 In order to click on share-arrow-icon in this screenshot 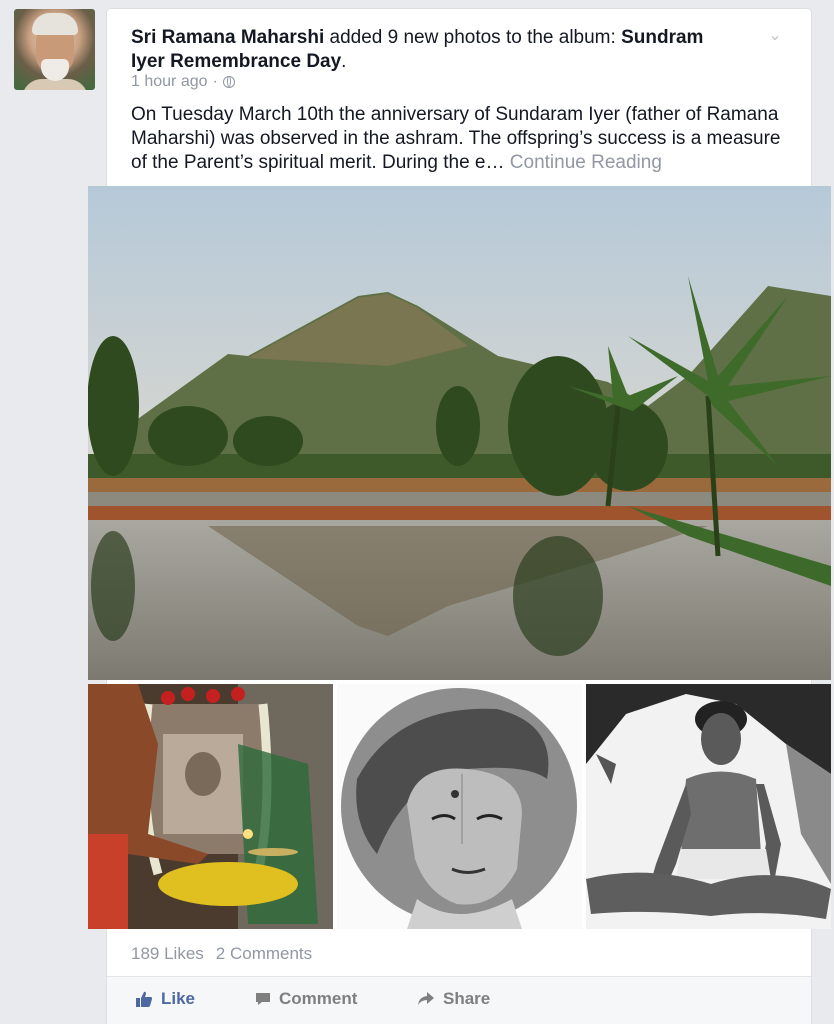, I will do `click(426, 998)`.